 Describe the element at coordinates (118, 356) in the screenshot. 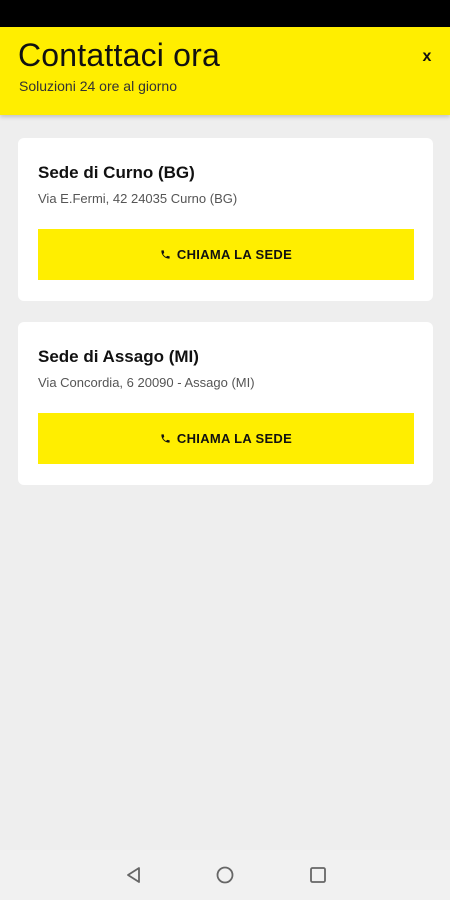

I see `location-name: Sede di Assago (MI)` at that location.